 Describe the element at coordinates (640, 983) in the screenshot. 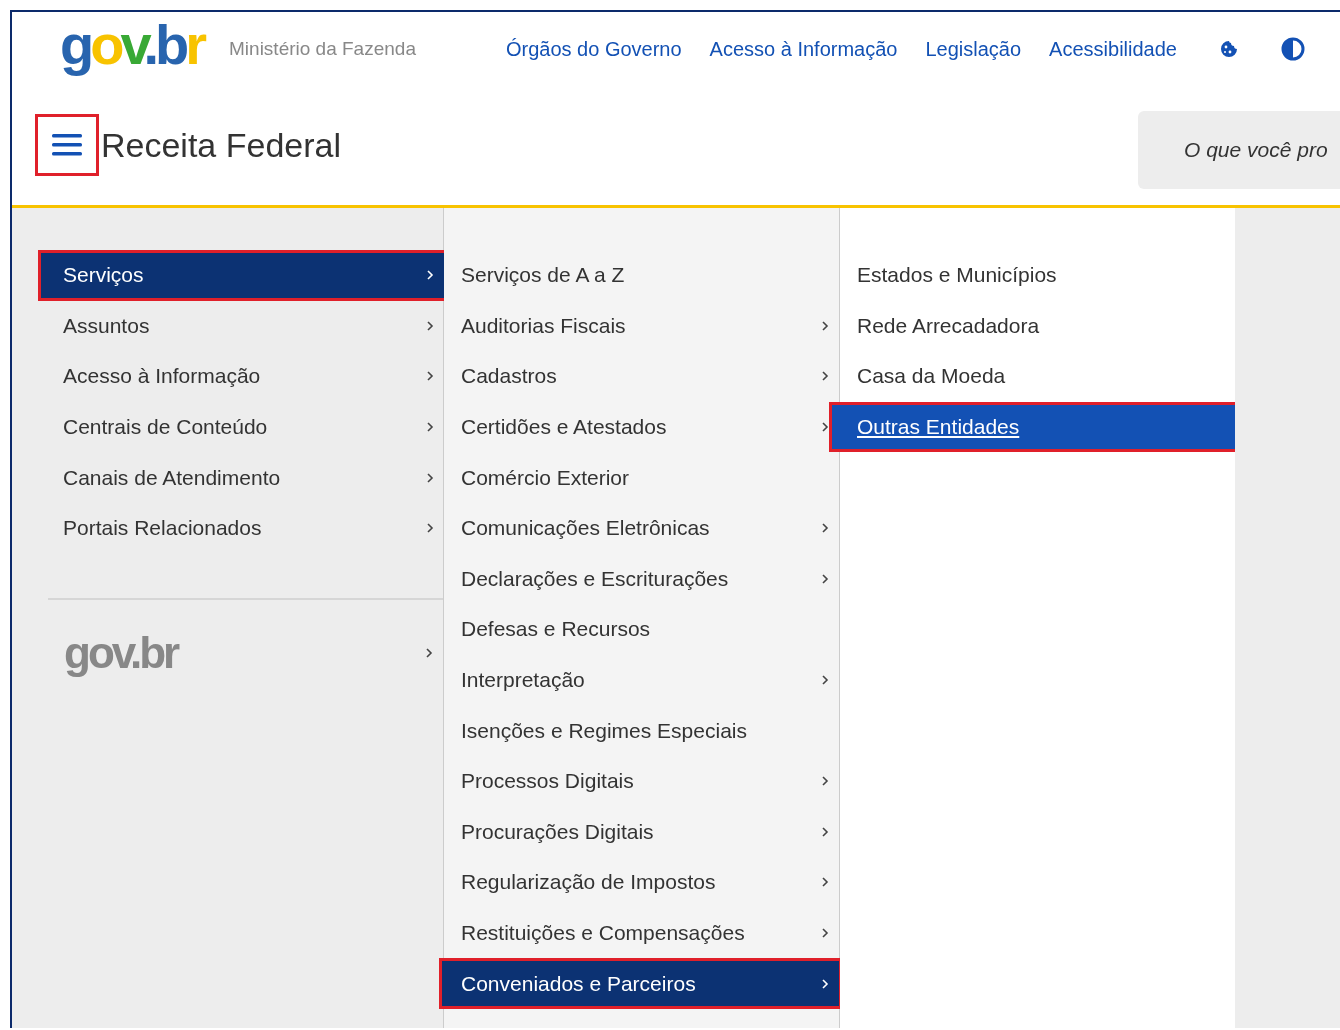

I see `menu-item: Conveniados e Parceiros` at that location.